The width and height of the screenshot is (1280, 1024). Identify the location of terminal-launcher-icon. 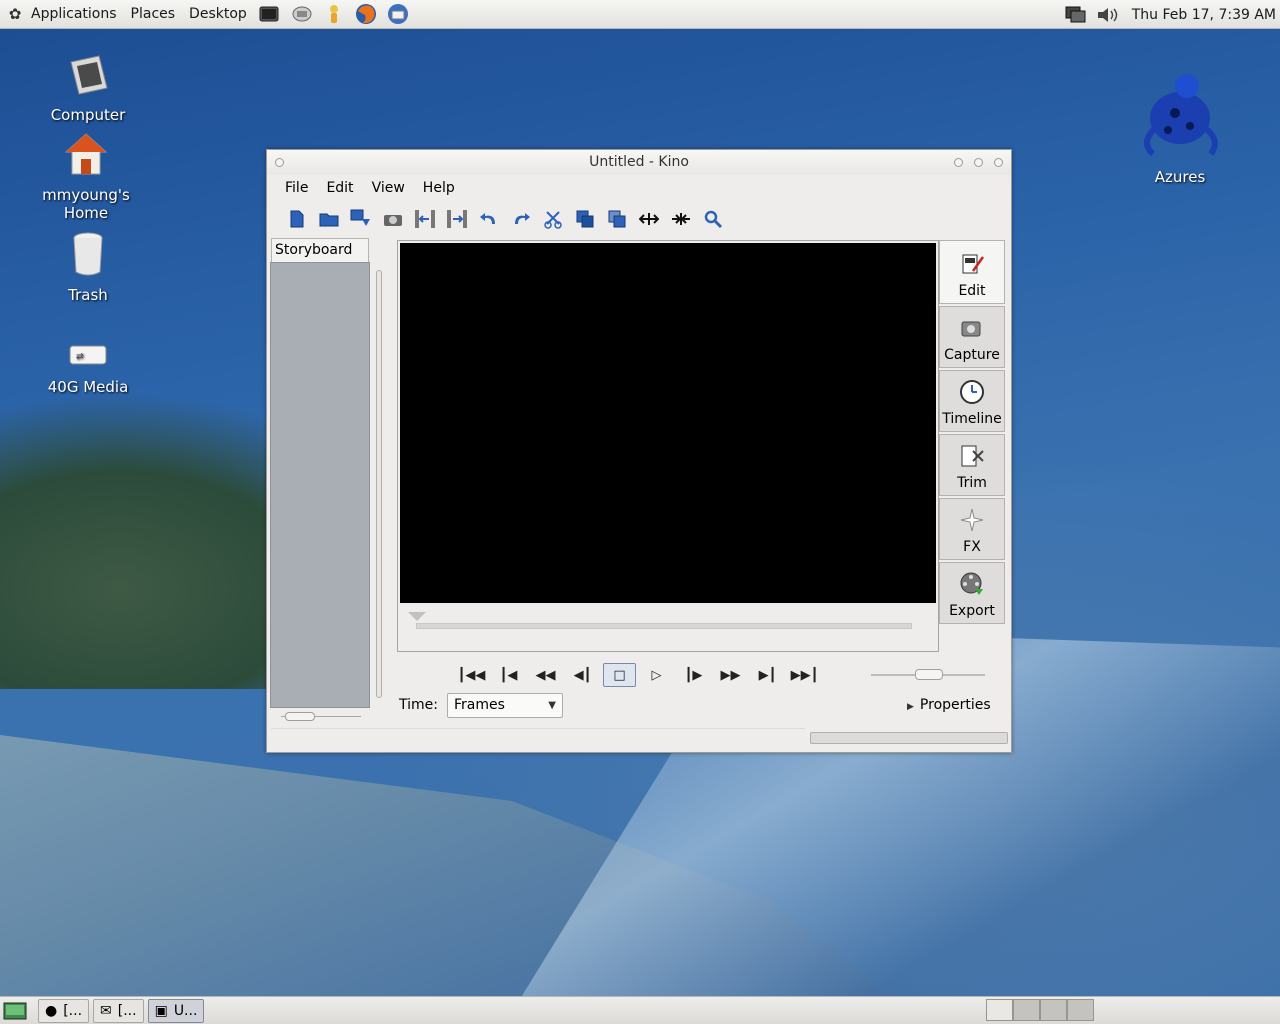
(270, 14).